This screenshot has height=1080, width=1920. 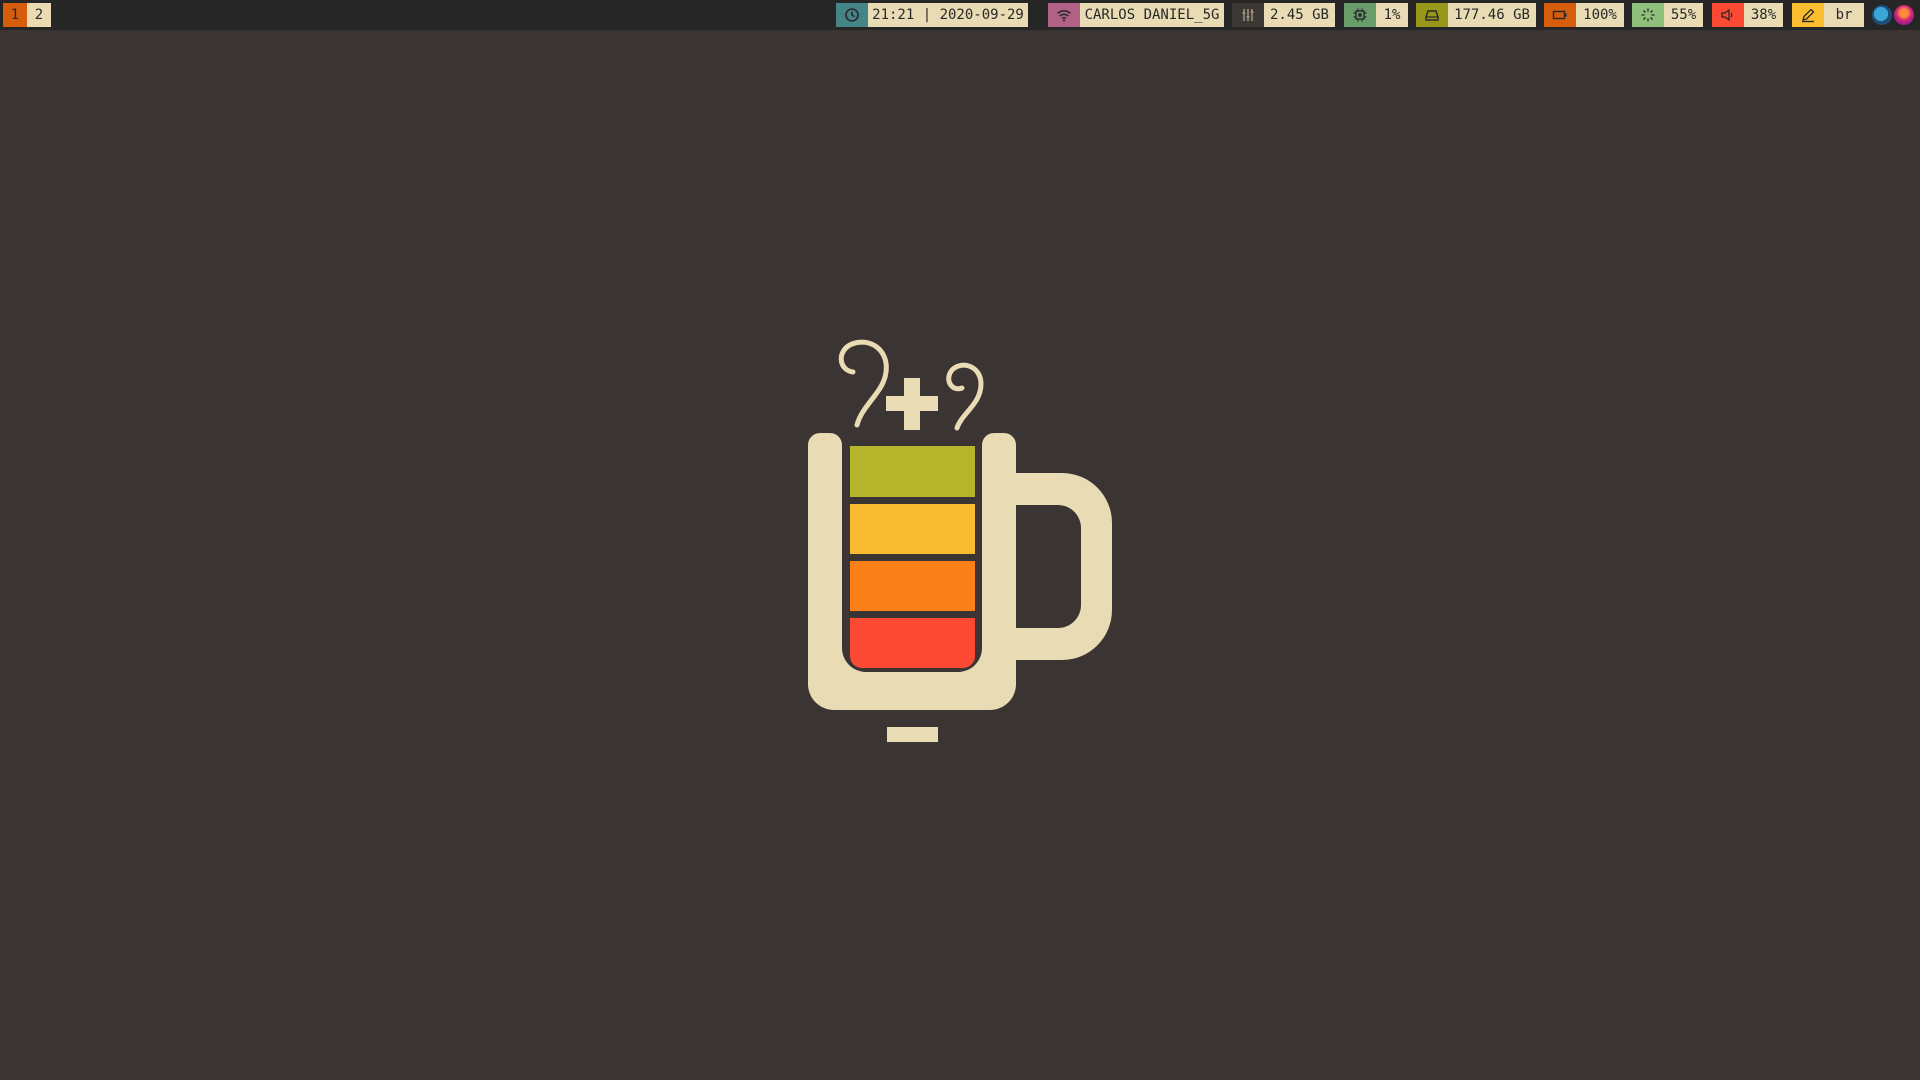 What do you see at coordinates (912, 404) in the screenshot?
I see `plus-sign-vertical` at bounding box center [912, 404].